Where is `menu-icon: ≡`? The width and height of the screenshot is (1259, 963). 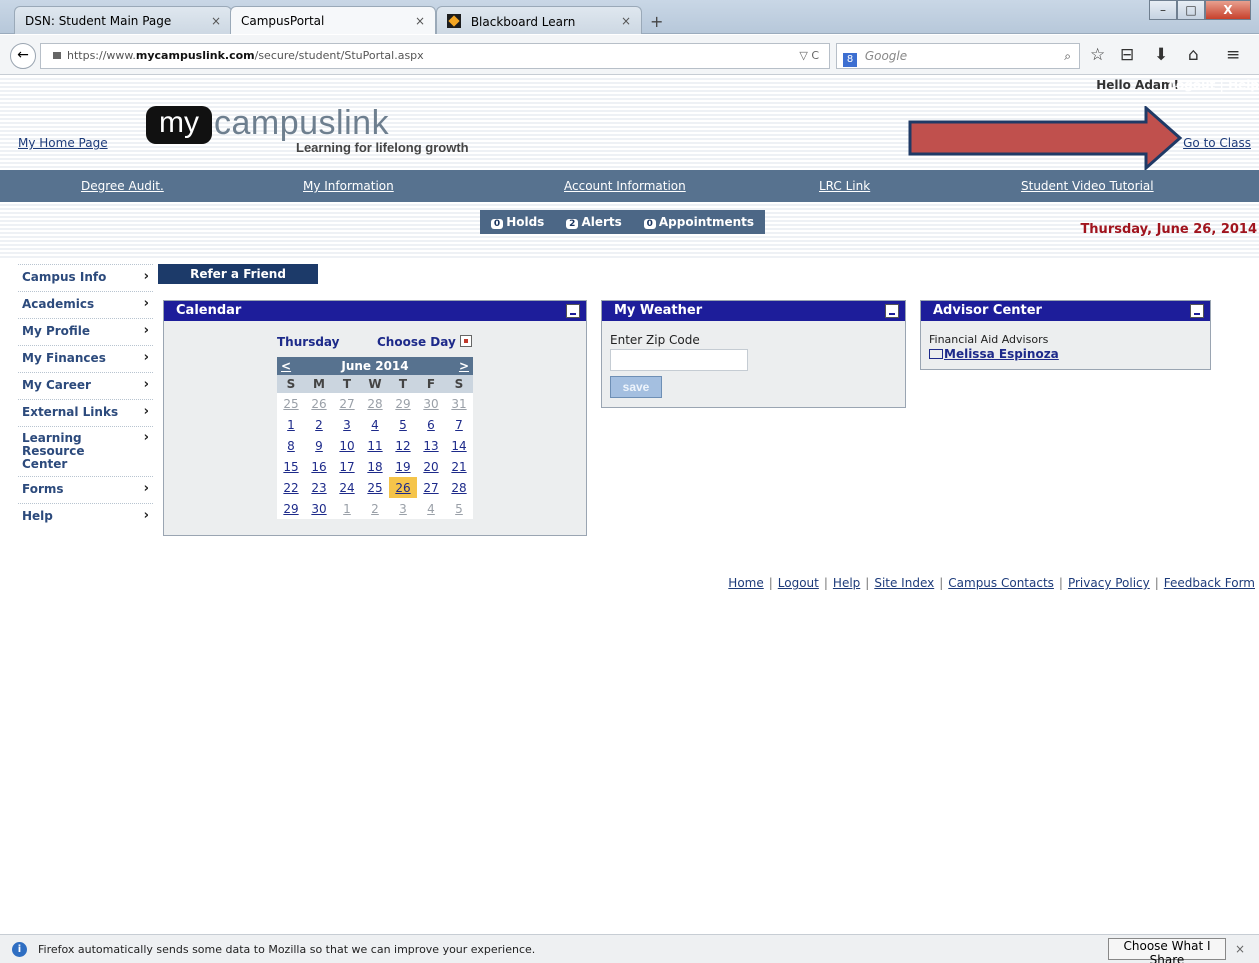
menu-icon: ≡ is located at coordinates (1233, 55).